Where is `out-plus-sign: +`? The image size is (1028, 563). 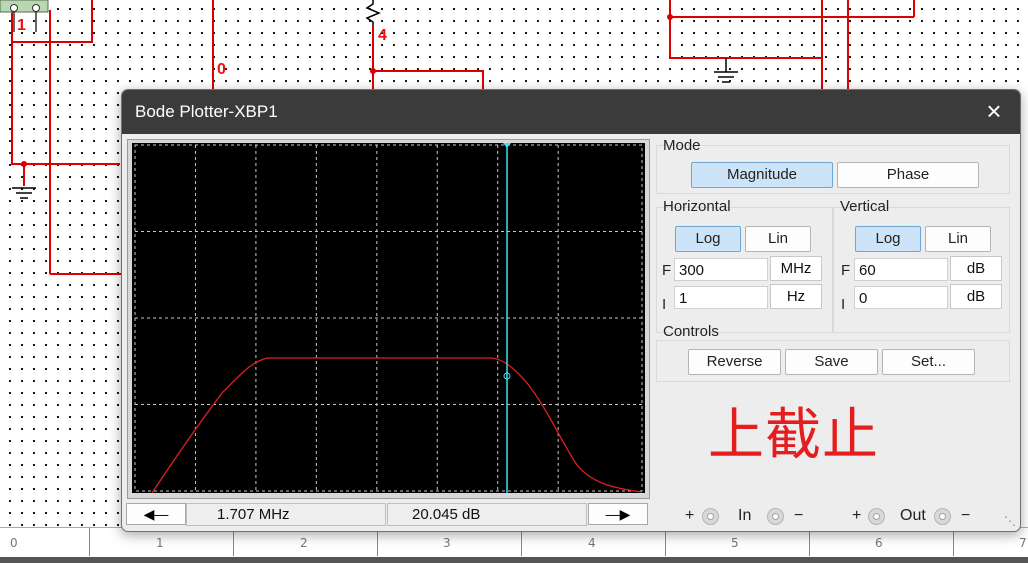 out-plus-sign: + is located at coordinates (857, 515).